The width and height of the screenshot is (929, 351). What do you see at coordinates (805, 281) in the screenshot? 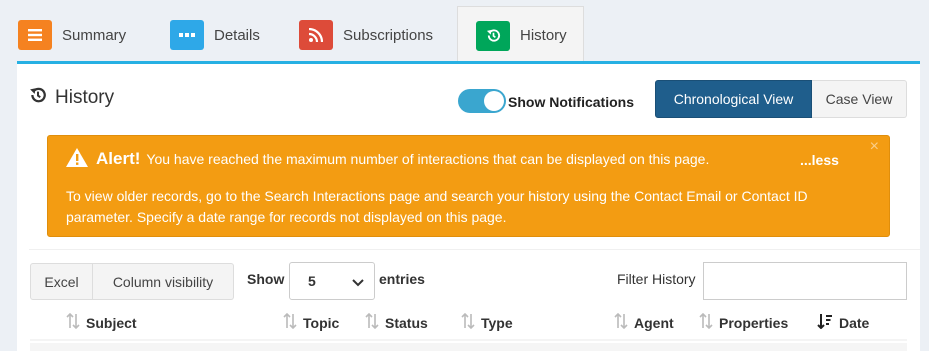
I see `filter-history-input` at bounding box center [805, 281].